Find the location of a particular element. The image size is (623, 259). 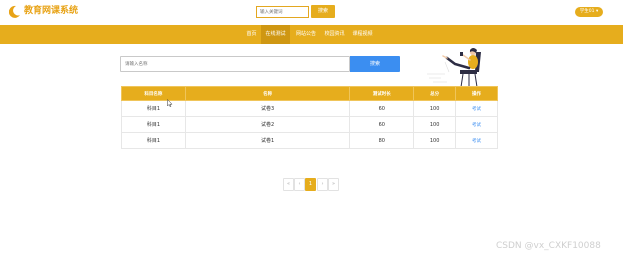

table-row: 科目1 试卷1 80 100 考试 is located at coordinates (309, 140).